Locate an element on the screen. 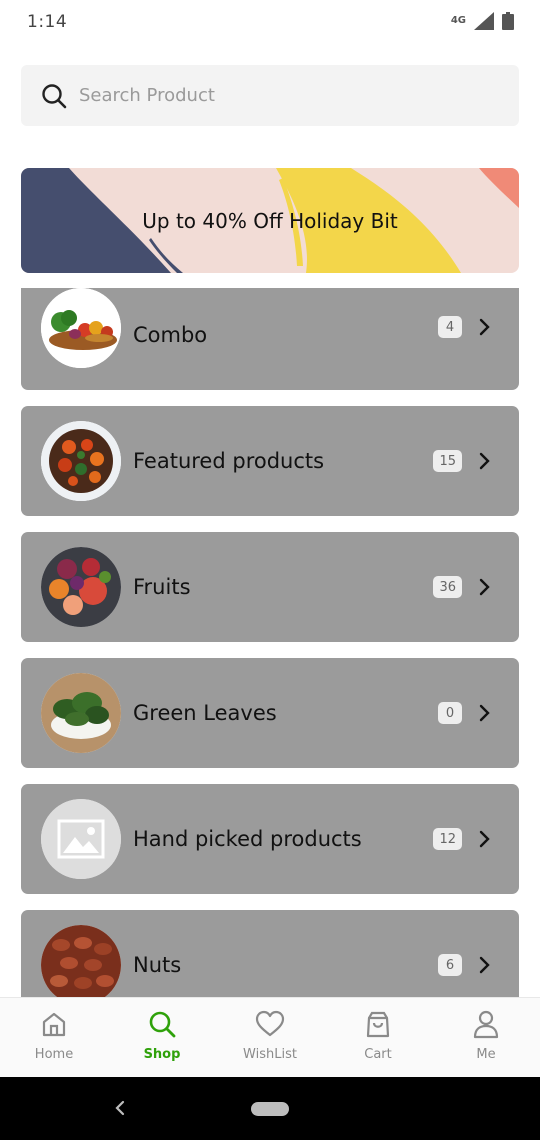  search-input is located at coordinates (279, 95).